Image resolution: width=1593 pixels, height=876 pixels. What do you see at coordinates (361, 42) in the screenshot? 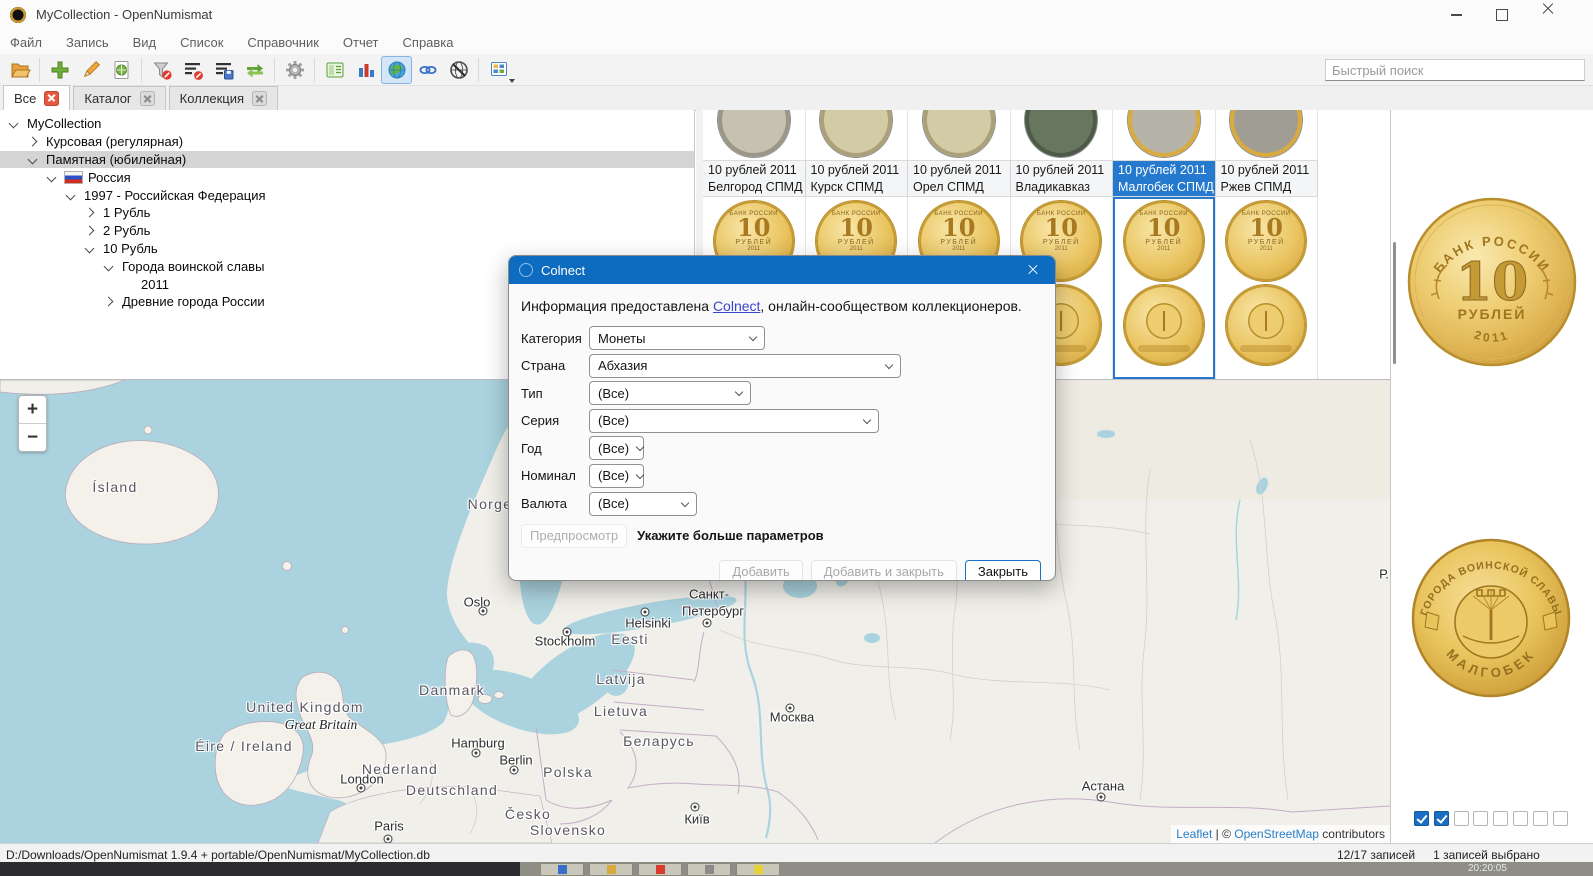
I see `menu-item: Отчет` at bounding box center [361, 42].